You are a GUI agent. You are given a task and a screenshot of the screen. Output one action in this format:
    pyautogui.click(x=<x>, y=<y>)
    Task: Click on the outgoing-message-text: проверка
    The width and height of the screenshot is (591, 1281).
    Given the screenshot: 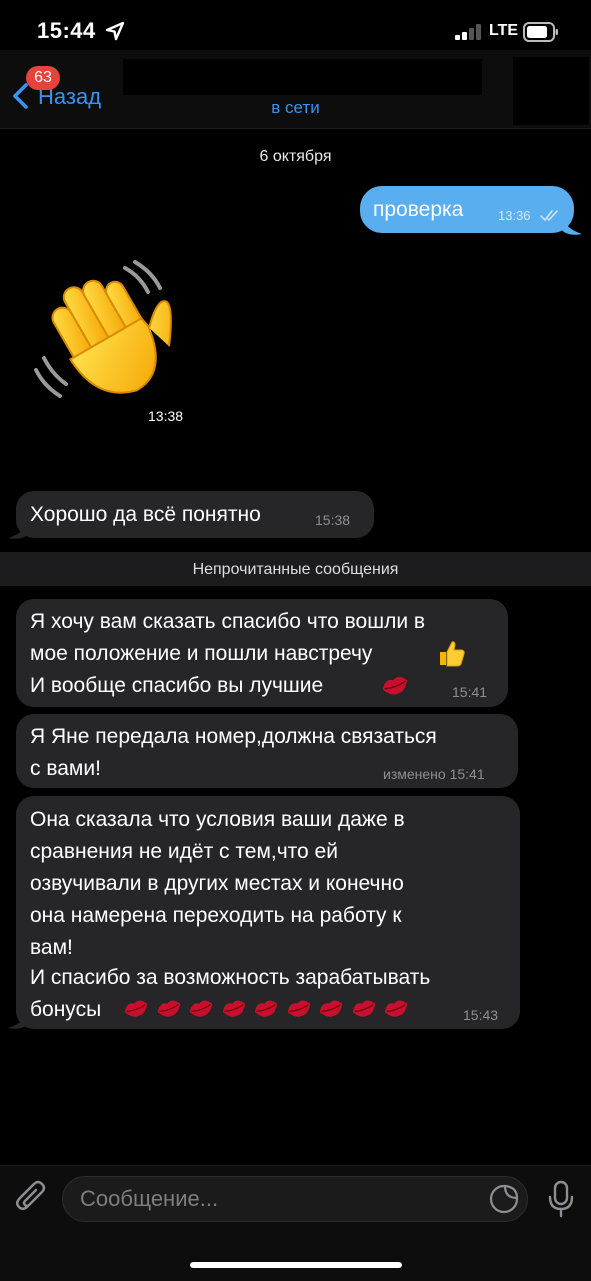 What is the action you would take?
    pyautogui.click(x=418, y=209)
    